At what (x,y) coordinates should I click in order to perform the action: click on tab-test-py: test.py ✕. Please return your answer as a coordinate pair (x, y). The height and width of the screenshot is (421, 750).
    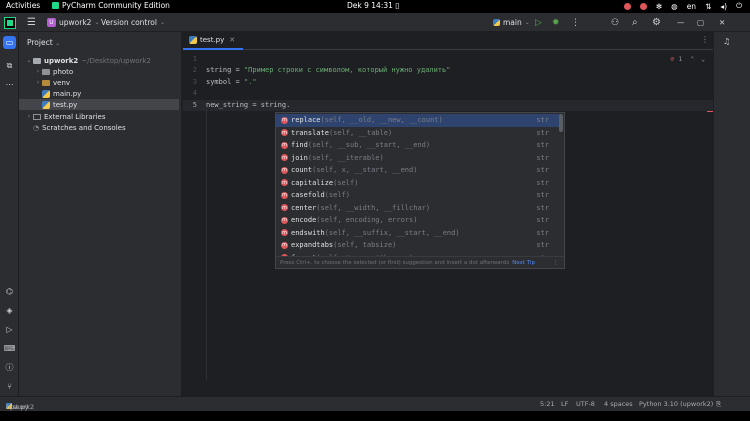
    Looking at the image, I should click on (213, 41).